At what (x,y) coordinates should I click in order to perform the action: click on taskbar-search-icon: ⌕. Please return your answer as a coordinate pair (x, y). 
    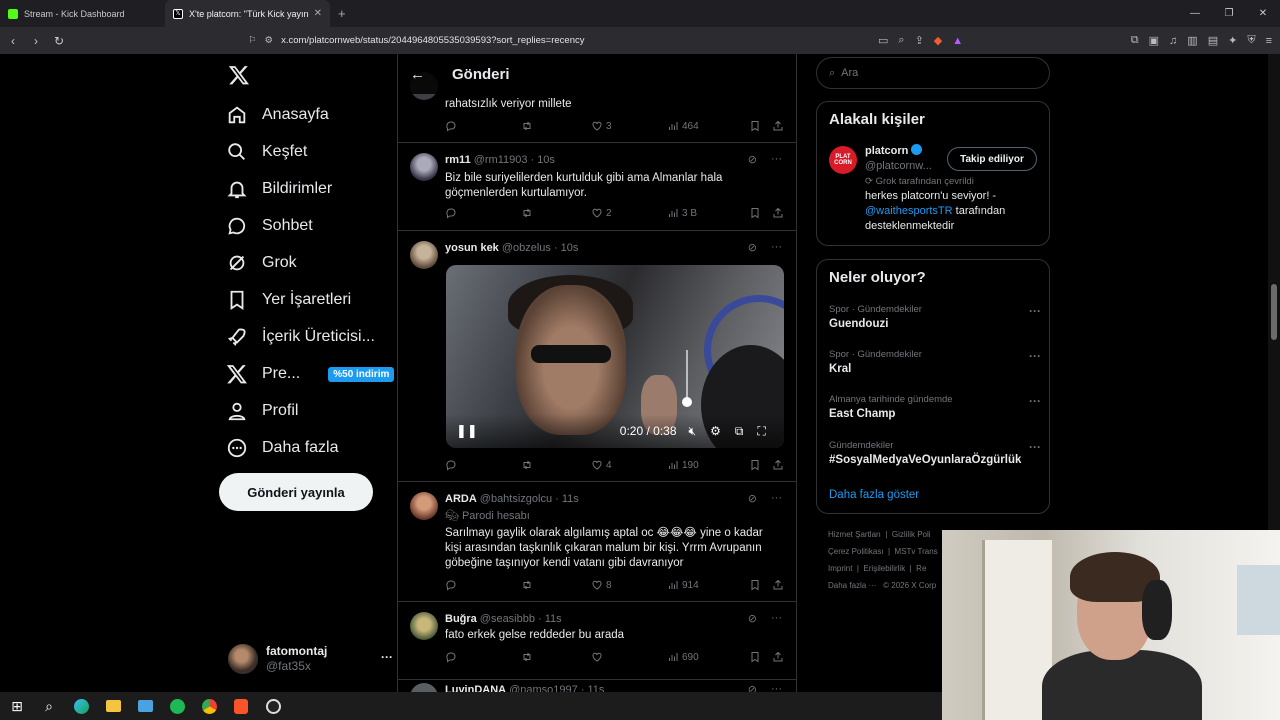
    Looking at the image, I should click on (49, 706).